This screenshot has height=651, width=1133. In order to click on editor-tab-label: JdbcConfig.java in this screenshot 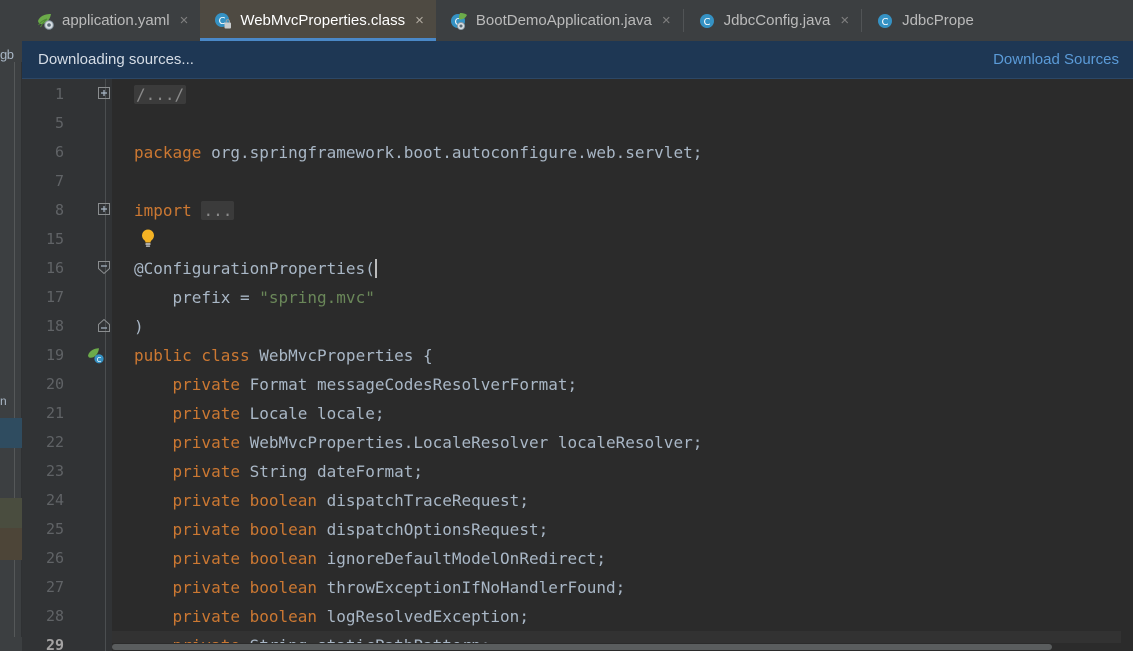, I will do `click(777, 20)`.